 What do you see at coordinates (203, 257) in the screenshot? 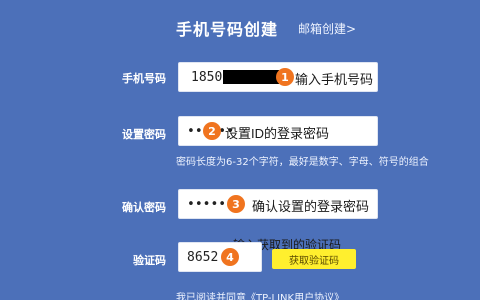
I see `verification-code-value: 8652` at bounding box center [203, 257].